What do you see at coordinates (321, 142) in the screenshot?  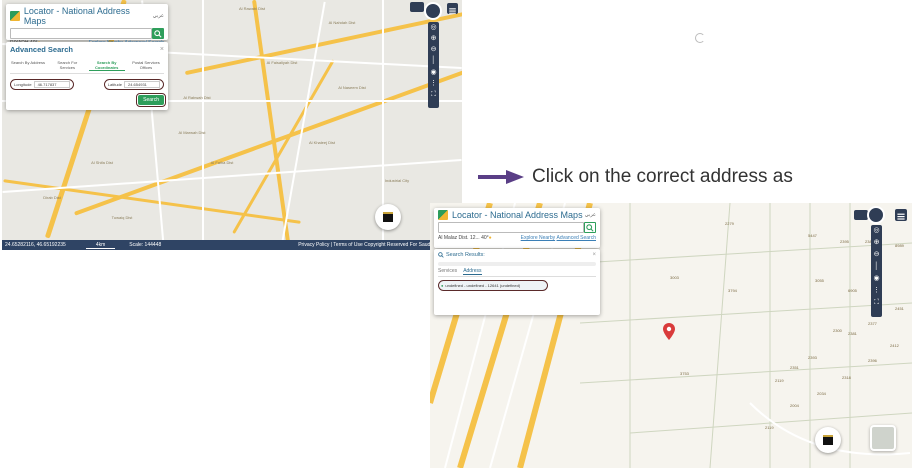 I see `map-label: Al Khaleej Dist` at bounding box center [321, 142].